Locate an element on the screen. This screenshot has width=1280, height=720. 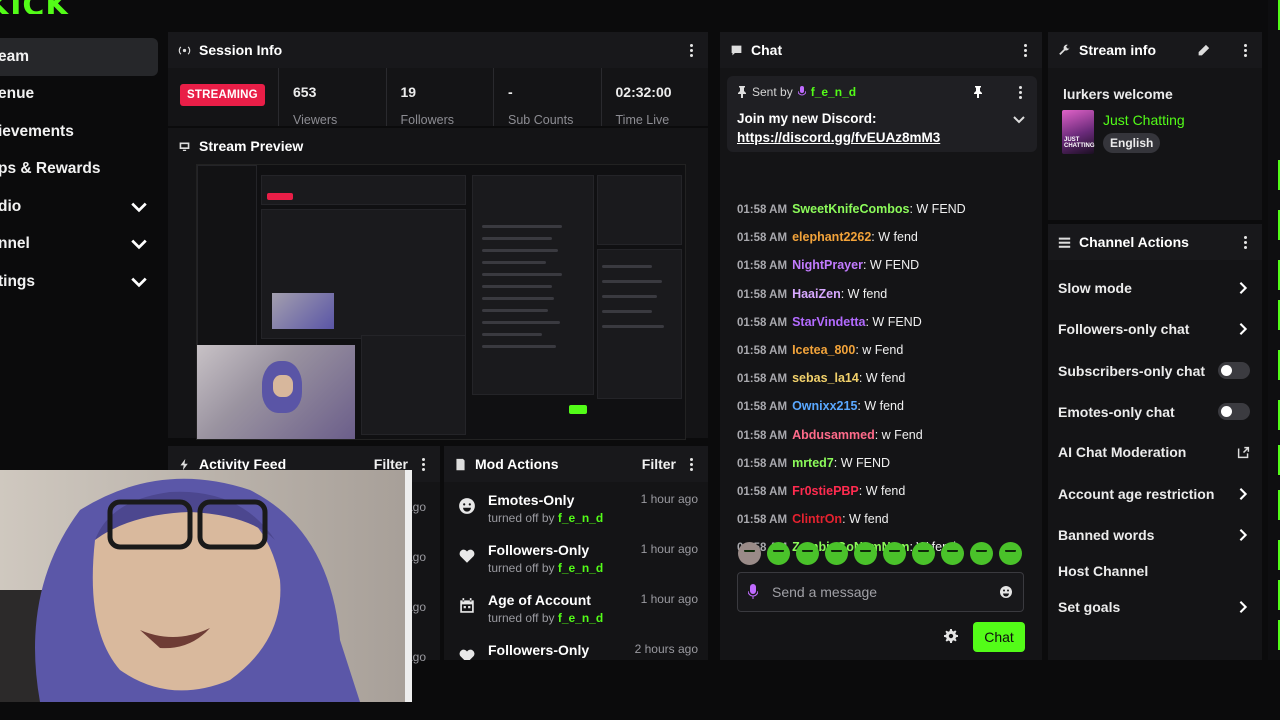
chat-message-text: : W fend is located at coordinates (894, 237).